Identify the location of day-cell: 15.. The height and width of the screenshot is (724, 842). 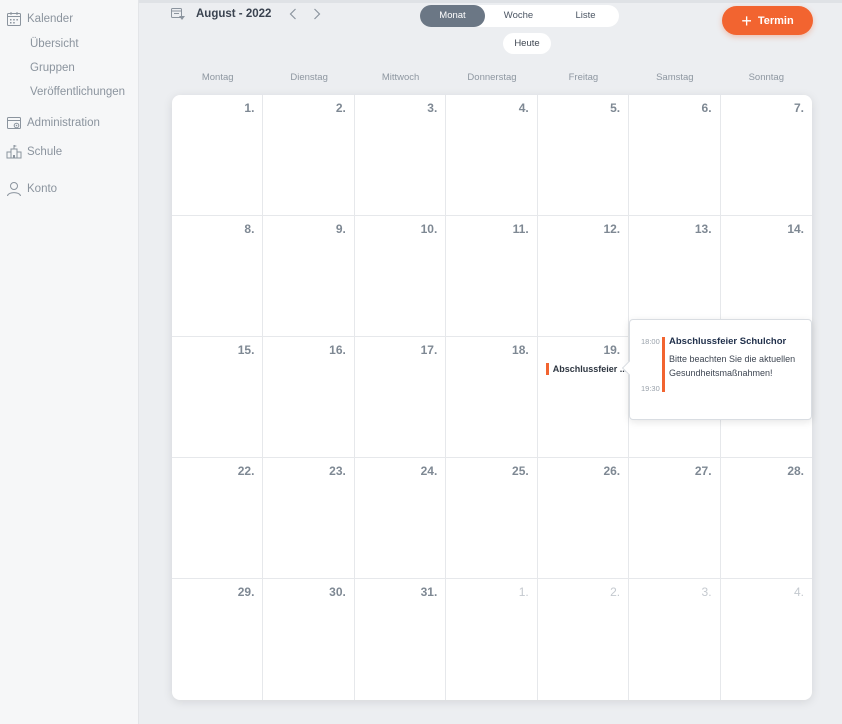
(218, 397).